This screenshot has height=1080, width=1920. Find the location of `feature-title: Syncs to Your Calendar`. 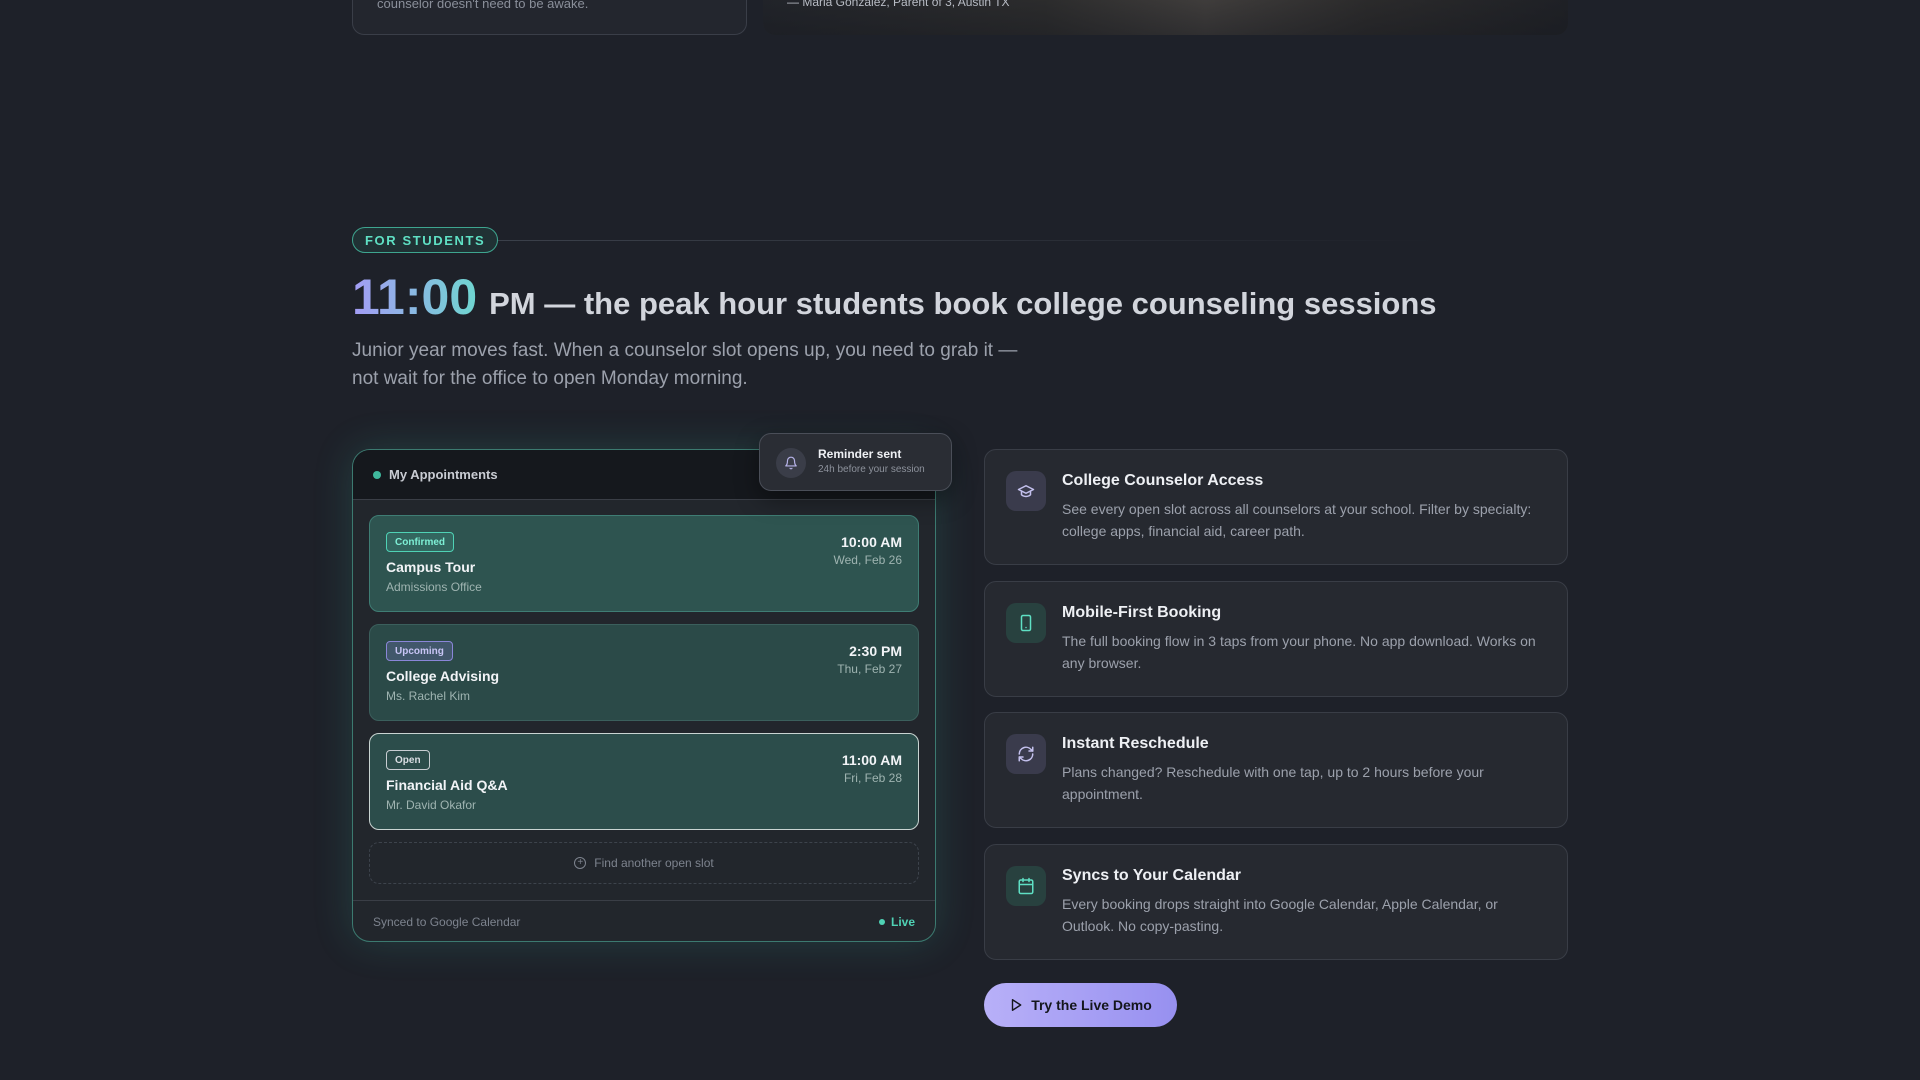

feature-title: Syncs to Your Calendar is located at coordinates (1152, 875).